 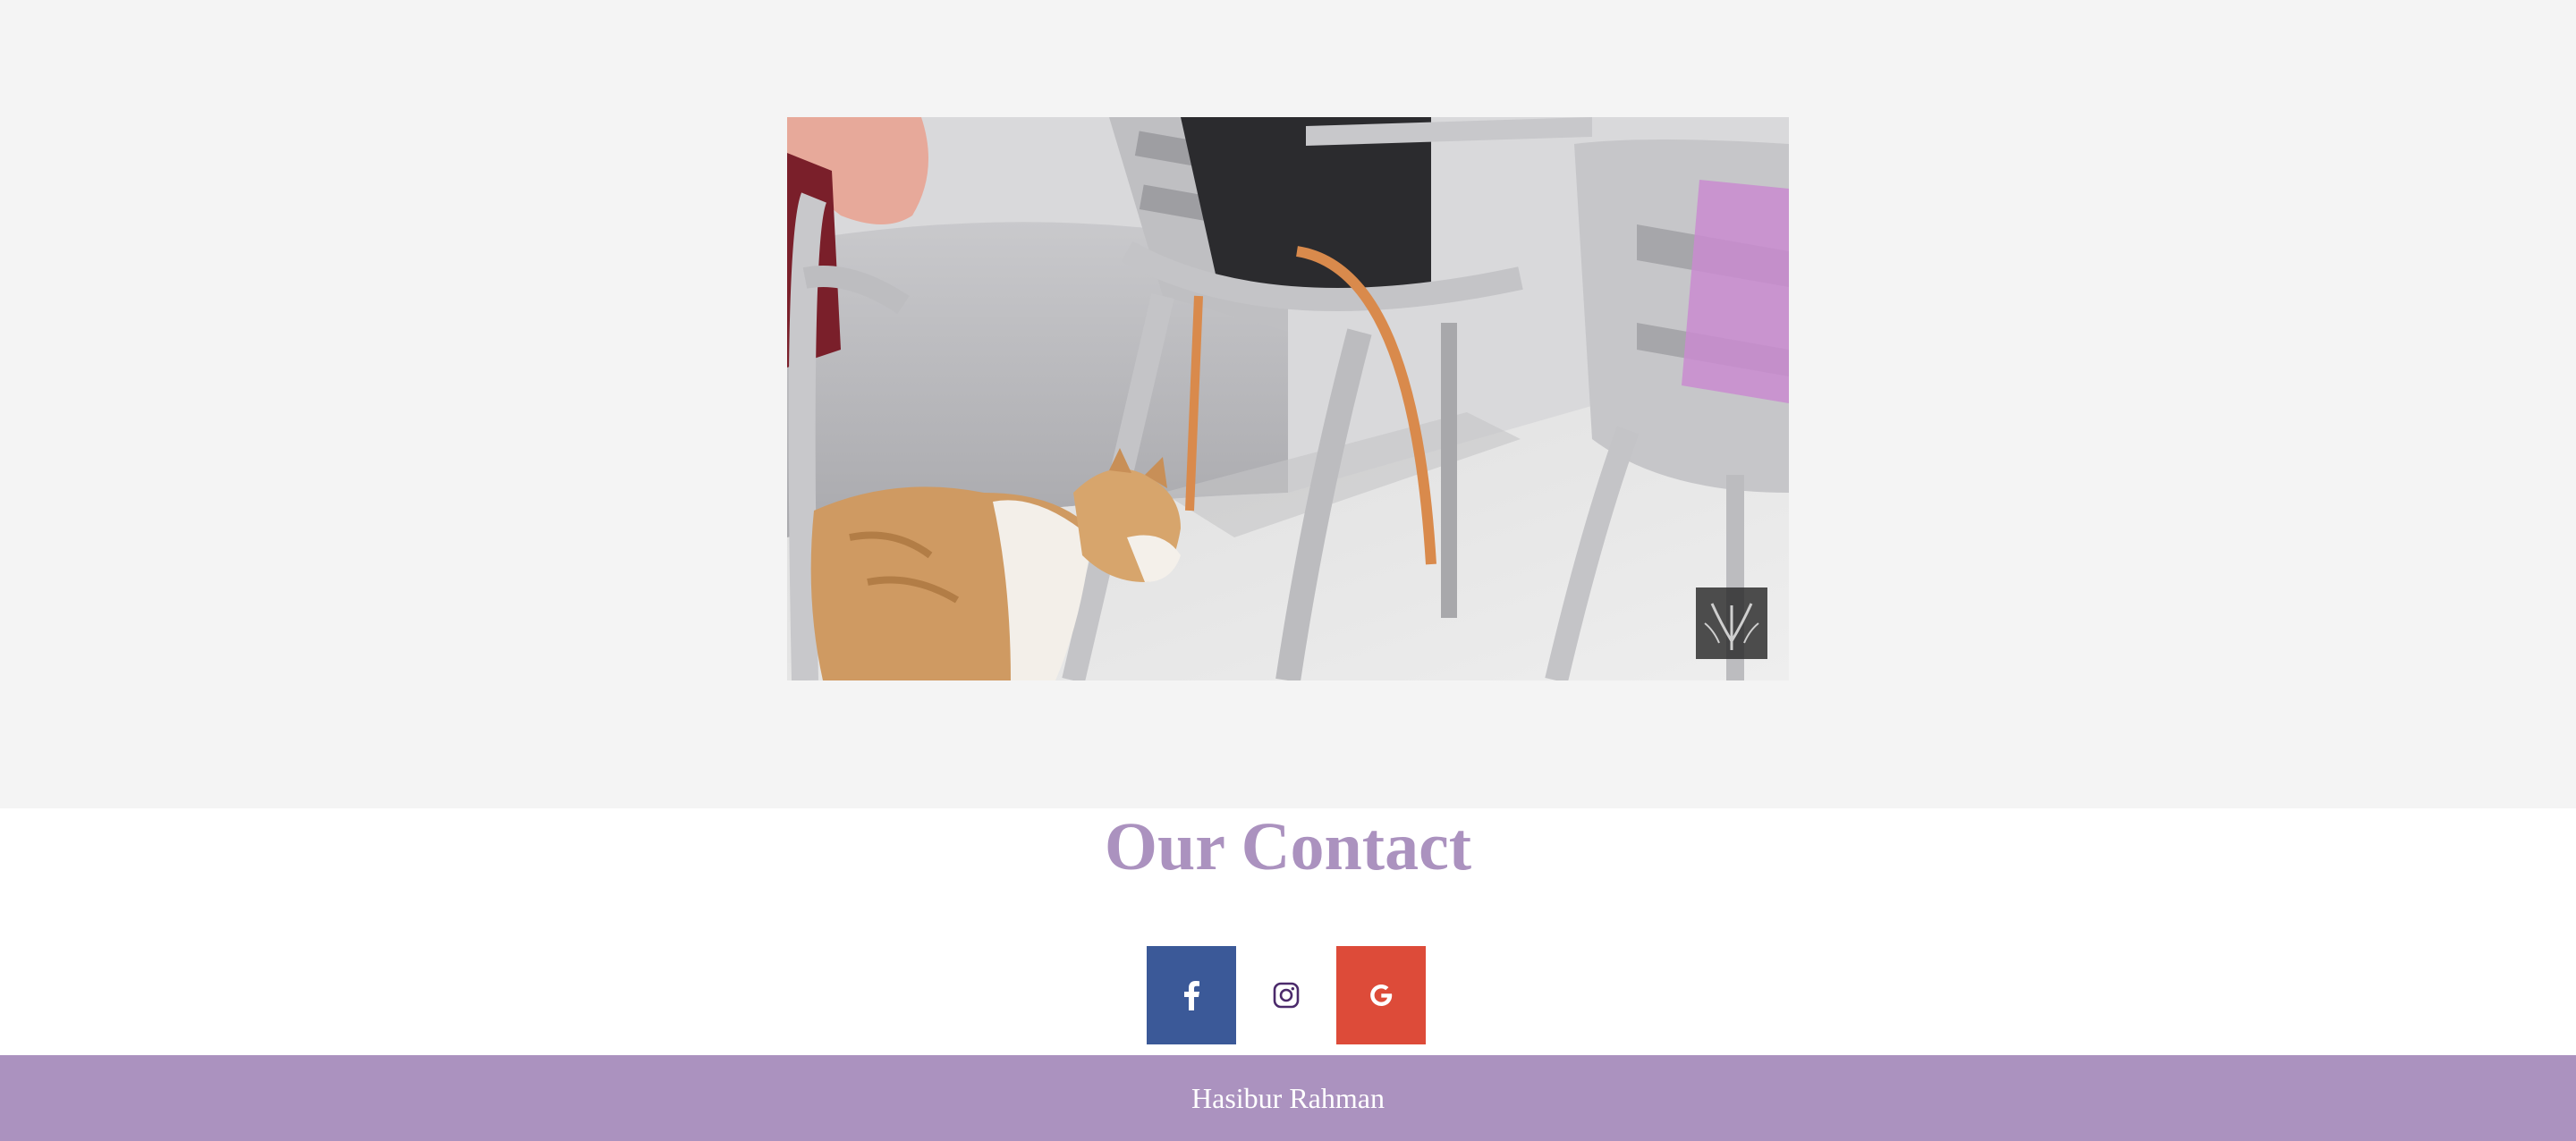 I want to click on bamboo-logo-icon, so click(x=1731, y=623).